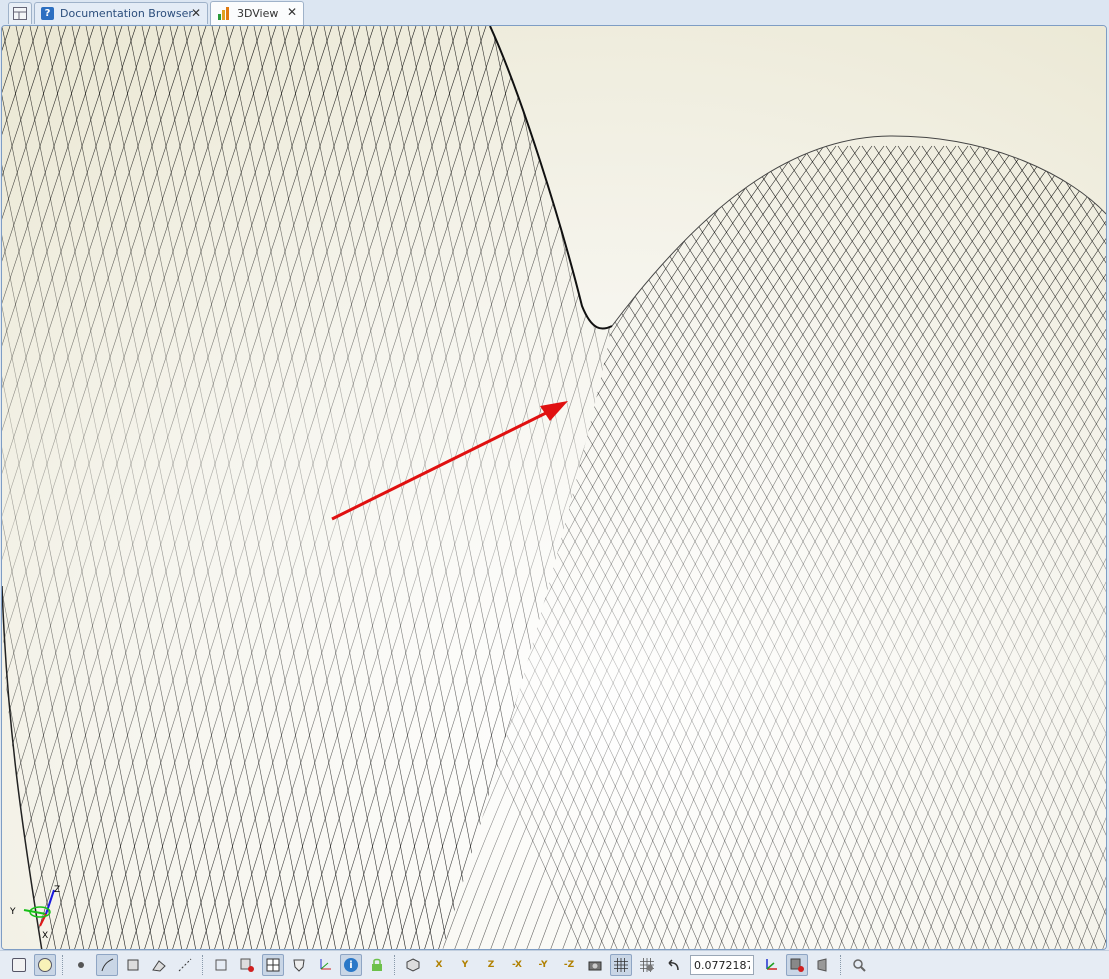 The image size is (1109, 979). What do you see at coordinates (247, 965) in the screenshot?
I see `deselect-button` at bounding box center [247, 965].